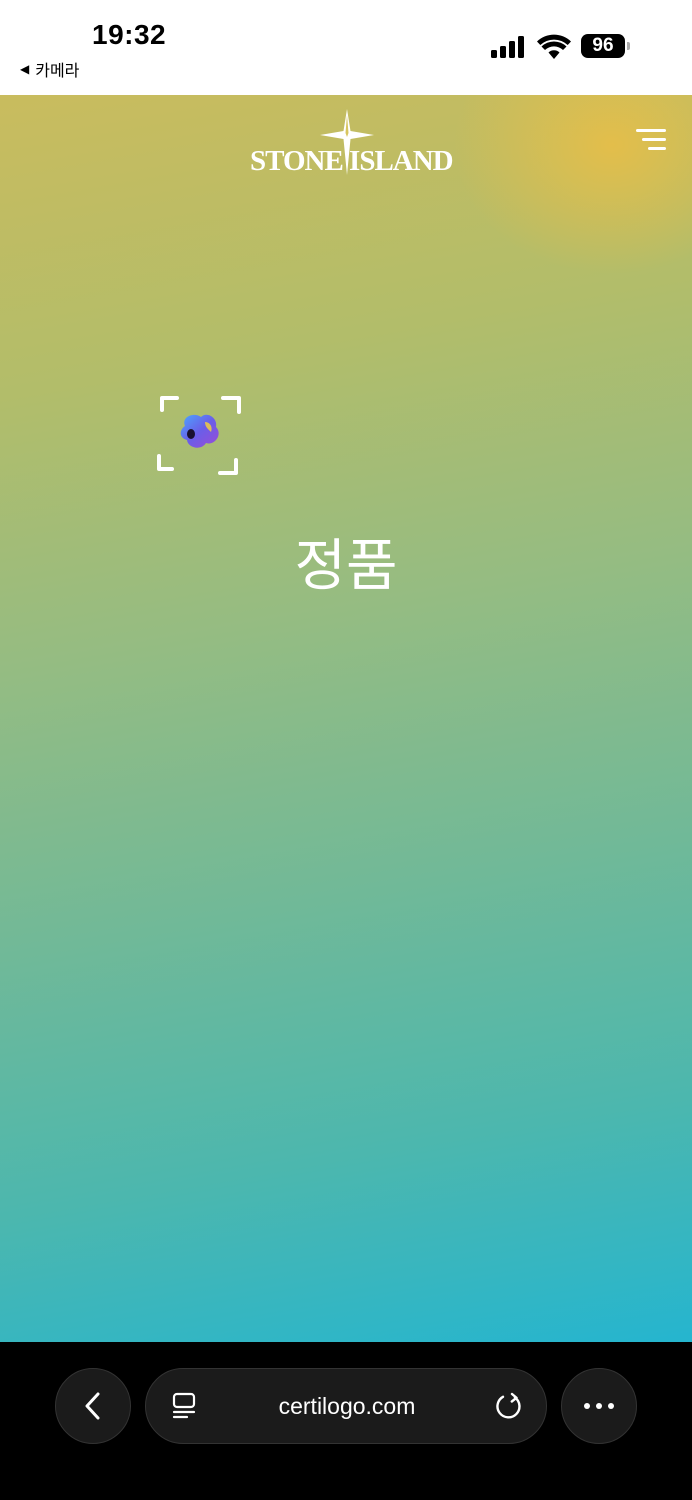 The width and height of the screenshot is (692, 1500). I want to click on browser-back-button, so click(93, 1406).